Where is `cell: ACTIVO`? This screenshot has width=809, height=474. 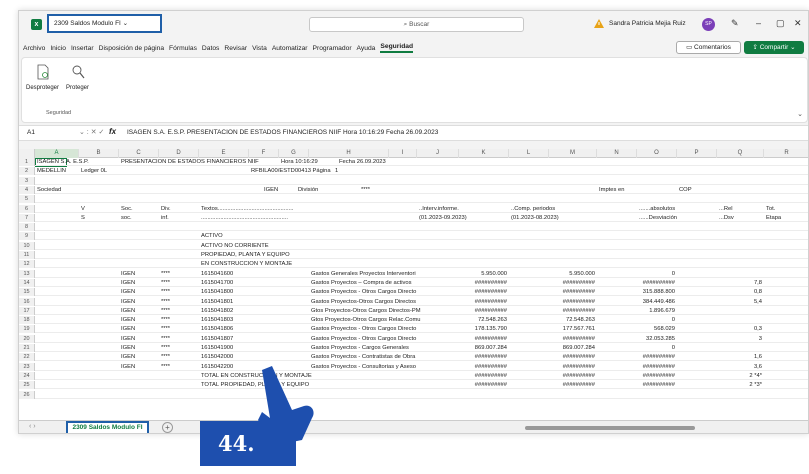 cell: ACTIVO is located at coordinates (212, 236).